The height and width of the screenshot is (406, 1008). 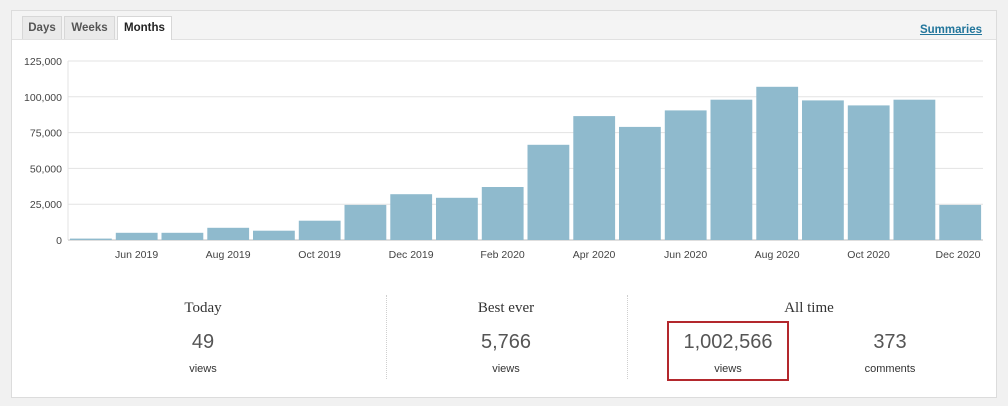 What do you see at coordinates (777, 255) in the screenshot?
I see `x-tick-label: Aug 2020` at bounding box center [777, 255].